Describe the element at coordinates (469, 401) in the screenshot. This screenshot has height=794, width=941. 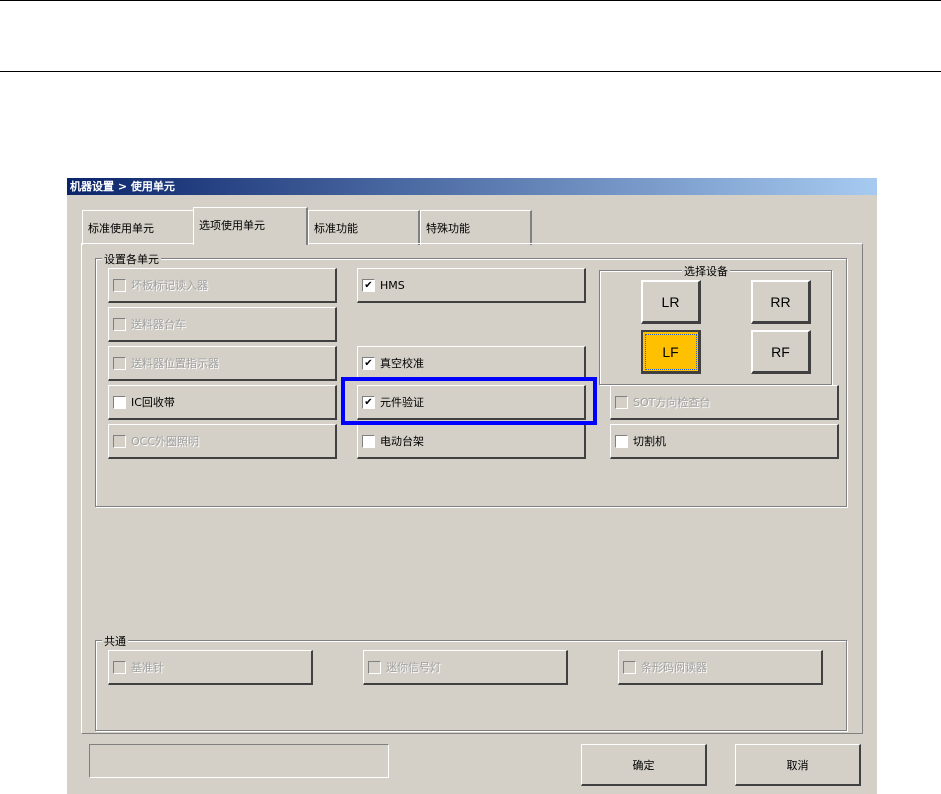
I see `highlight-box` at that location.